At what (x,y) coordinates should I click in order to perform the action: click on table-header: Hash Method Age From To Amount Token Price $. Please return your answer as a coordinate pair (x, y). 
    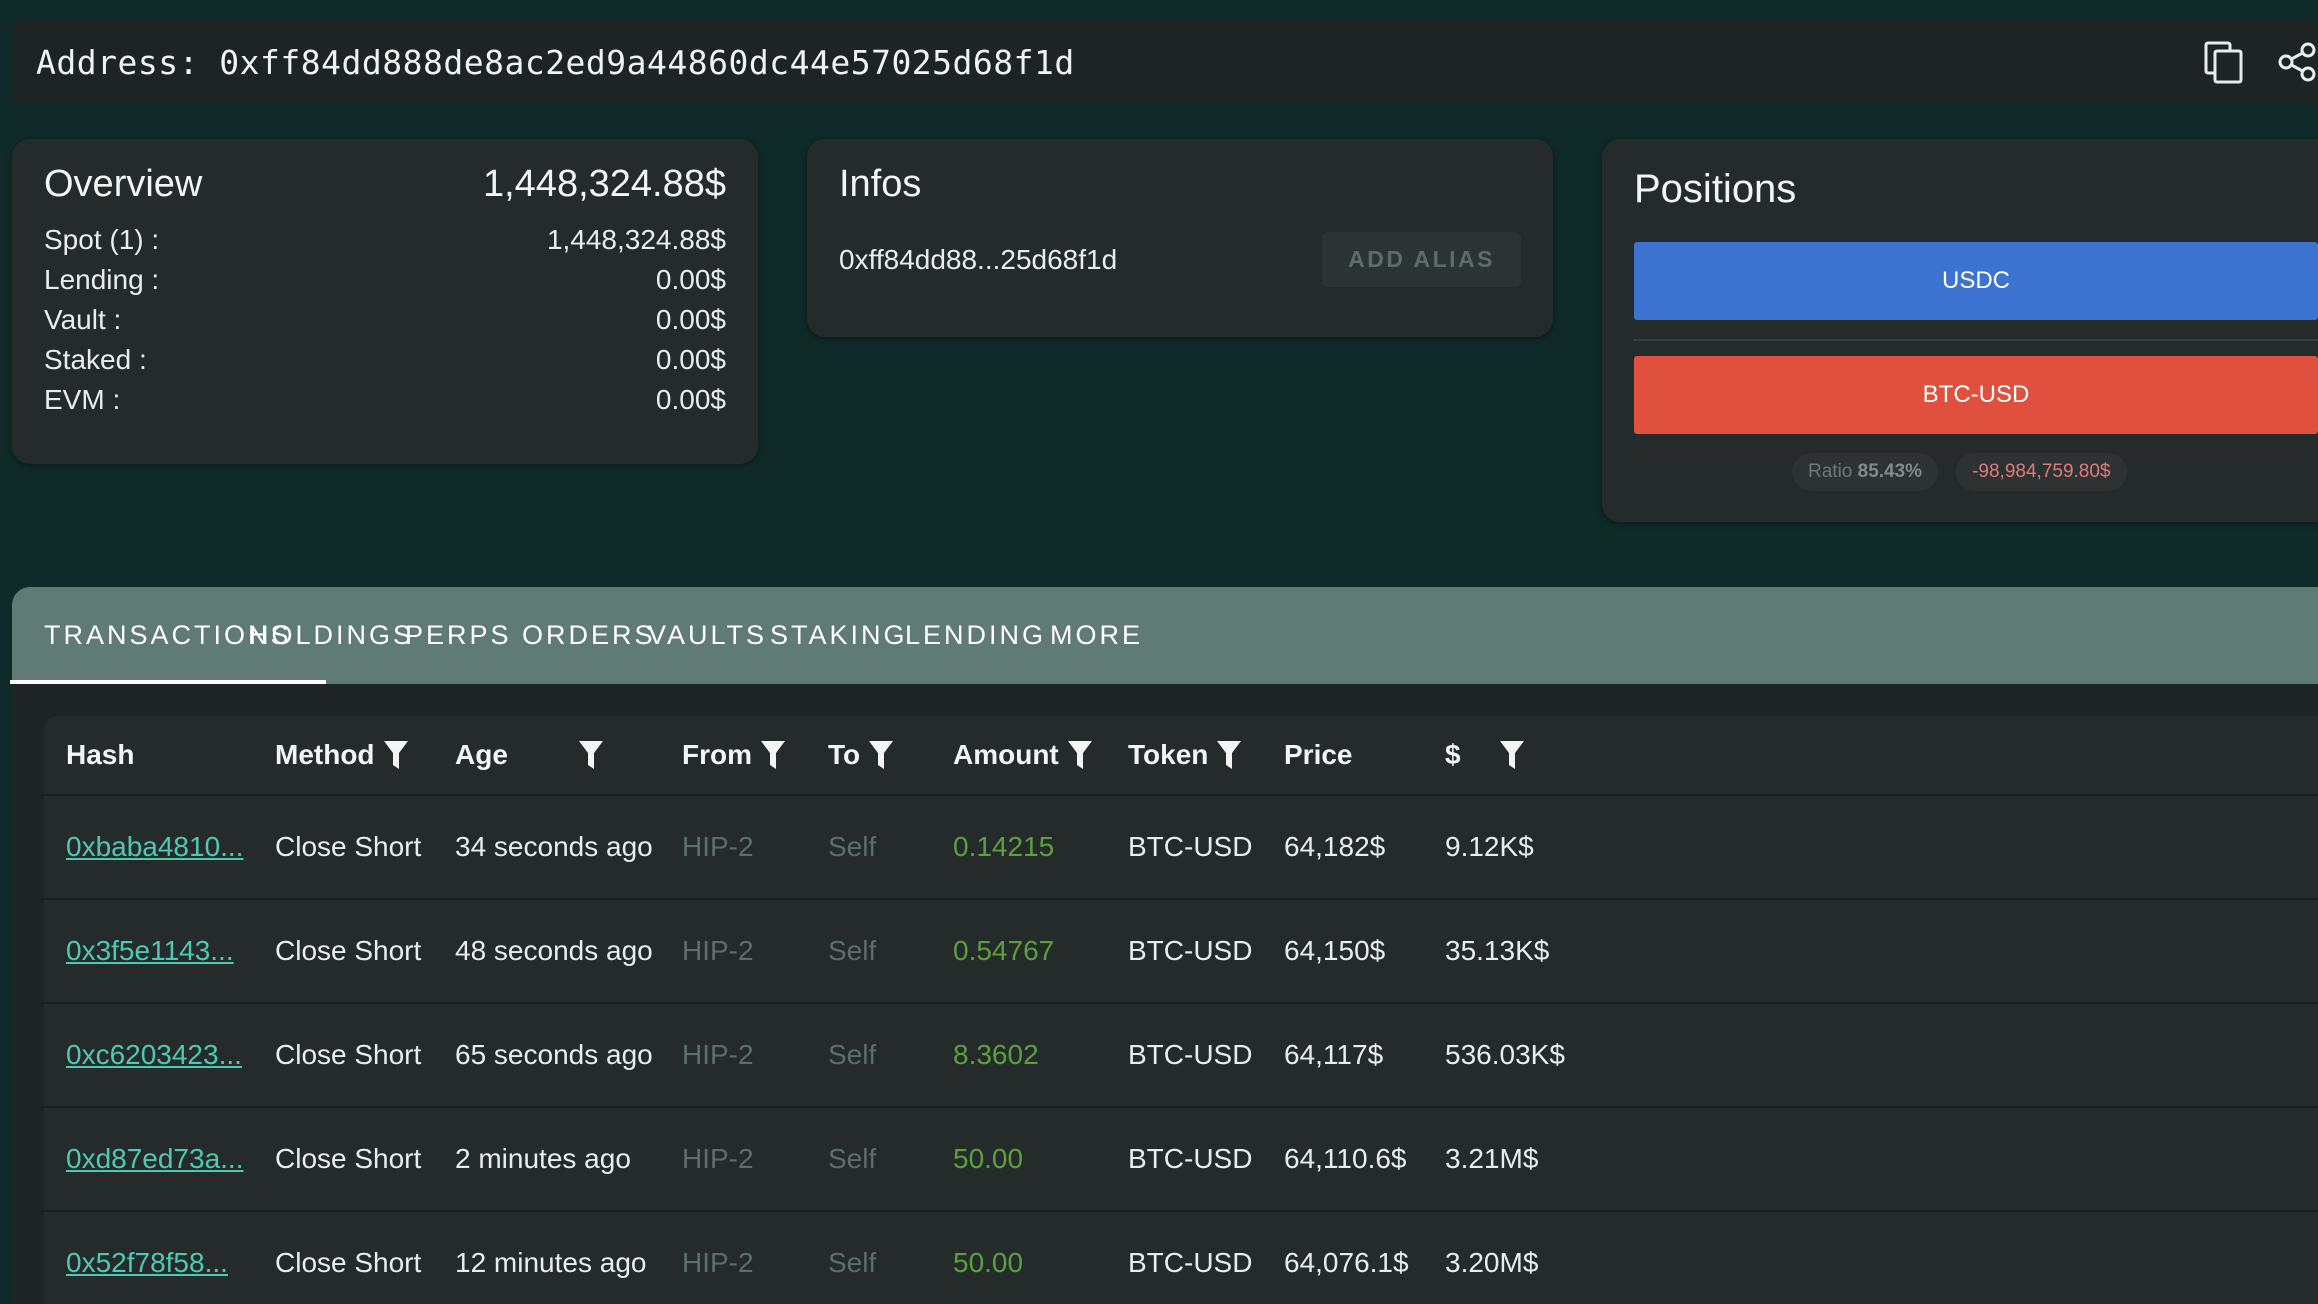
    Looking at the image, I should click on (1181, 756).